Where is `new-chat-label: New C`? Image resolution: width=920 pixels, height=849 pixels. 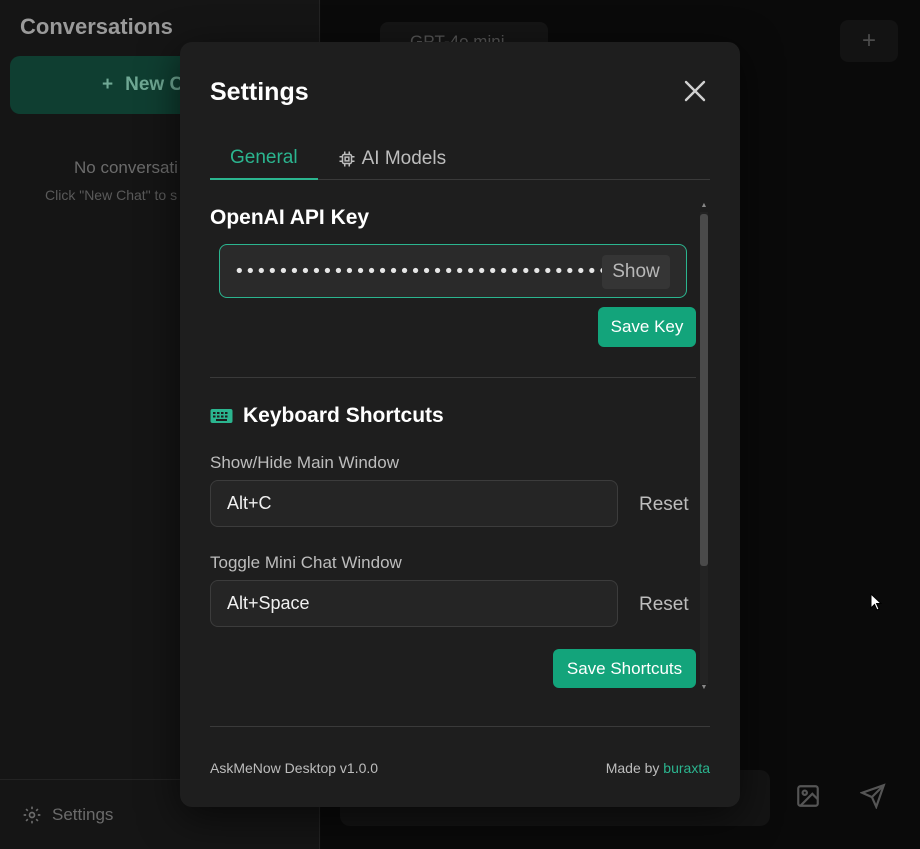
new-chat-label: New C is located at coordinates (154, 84).